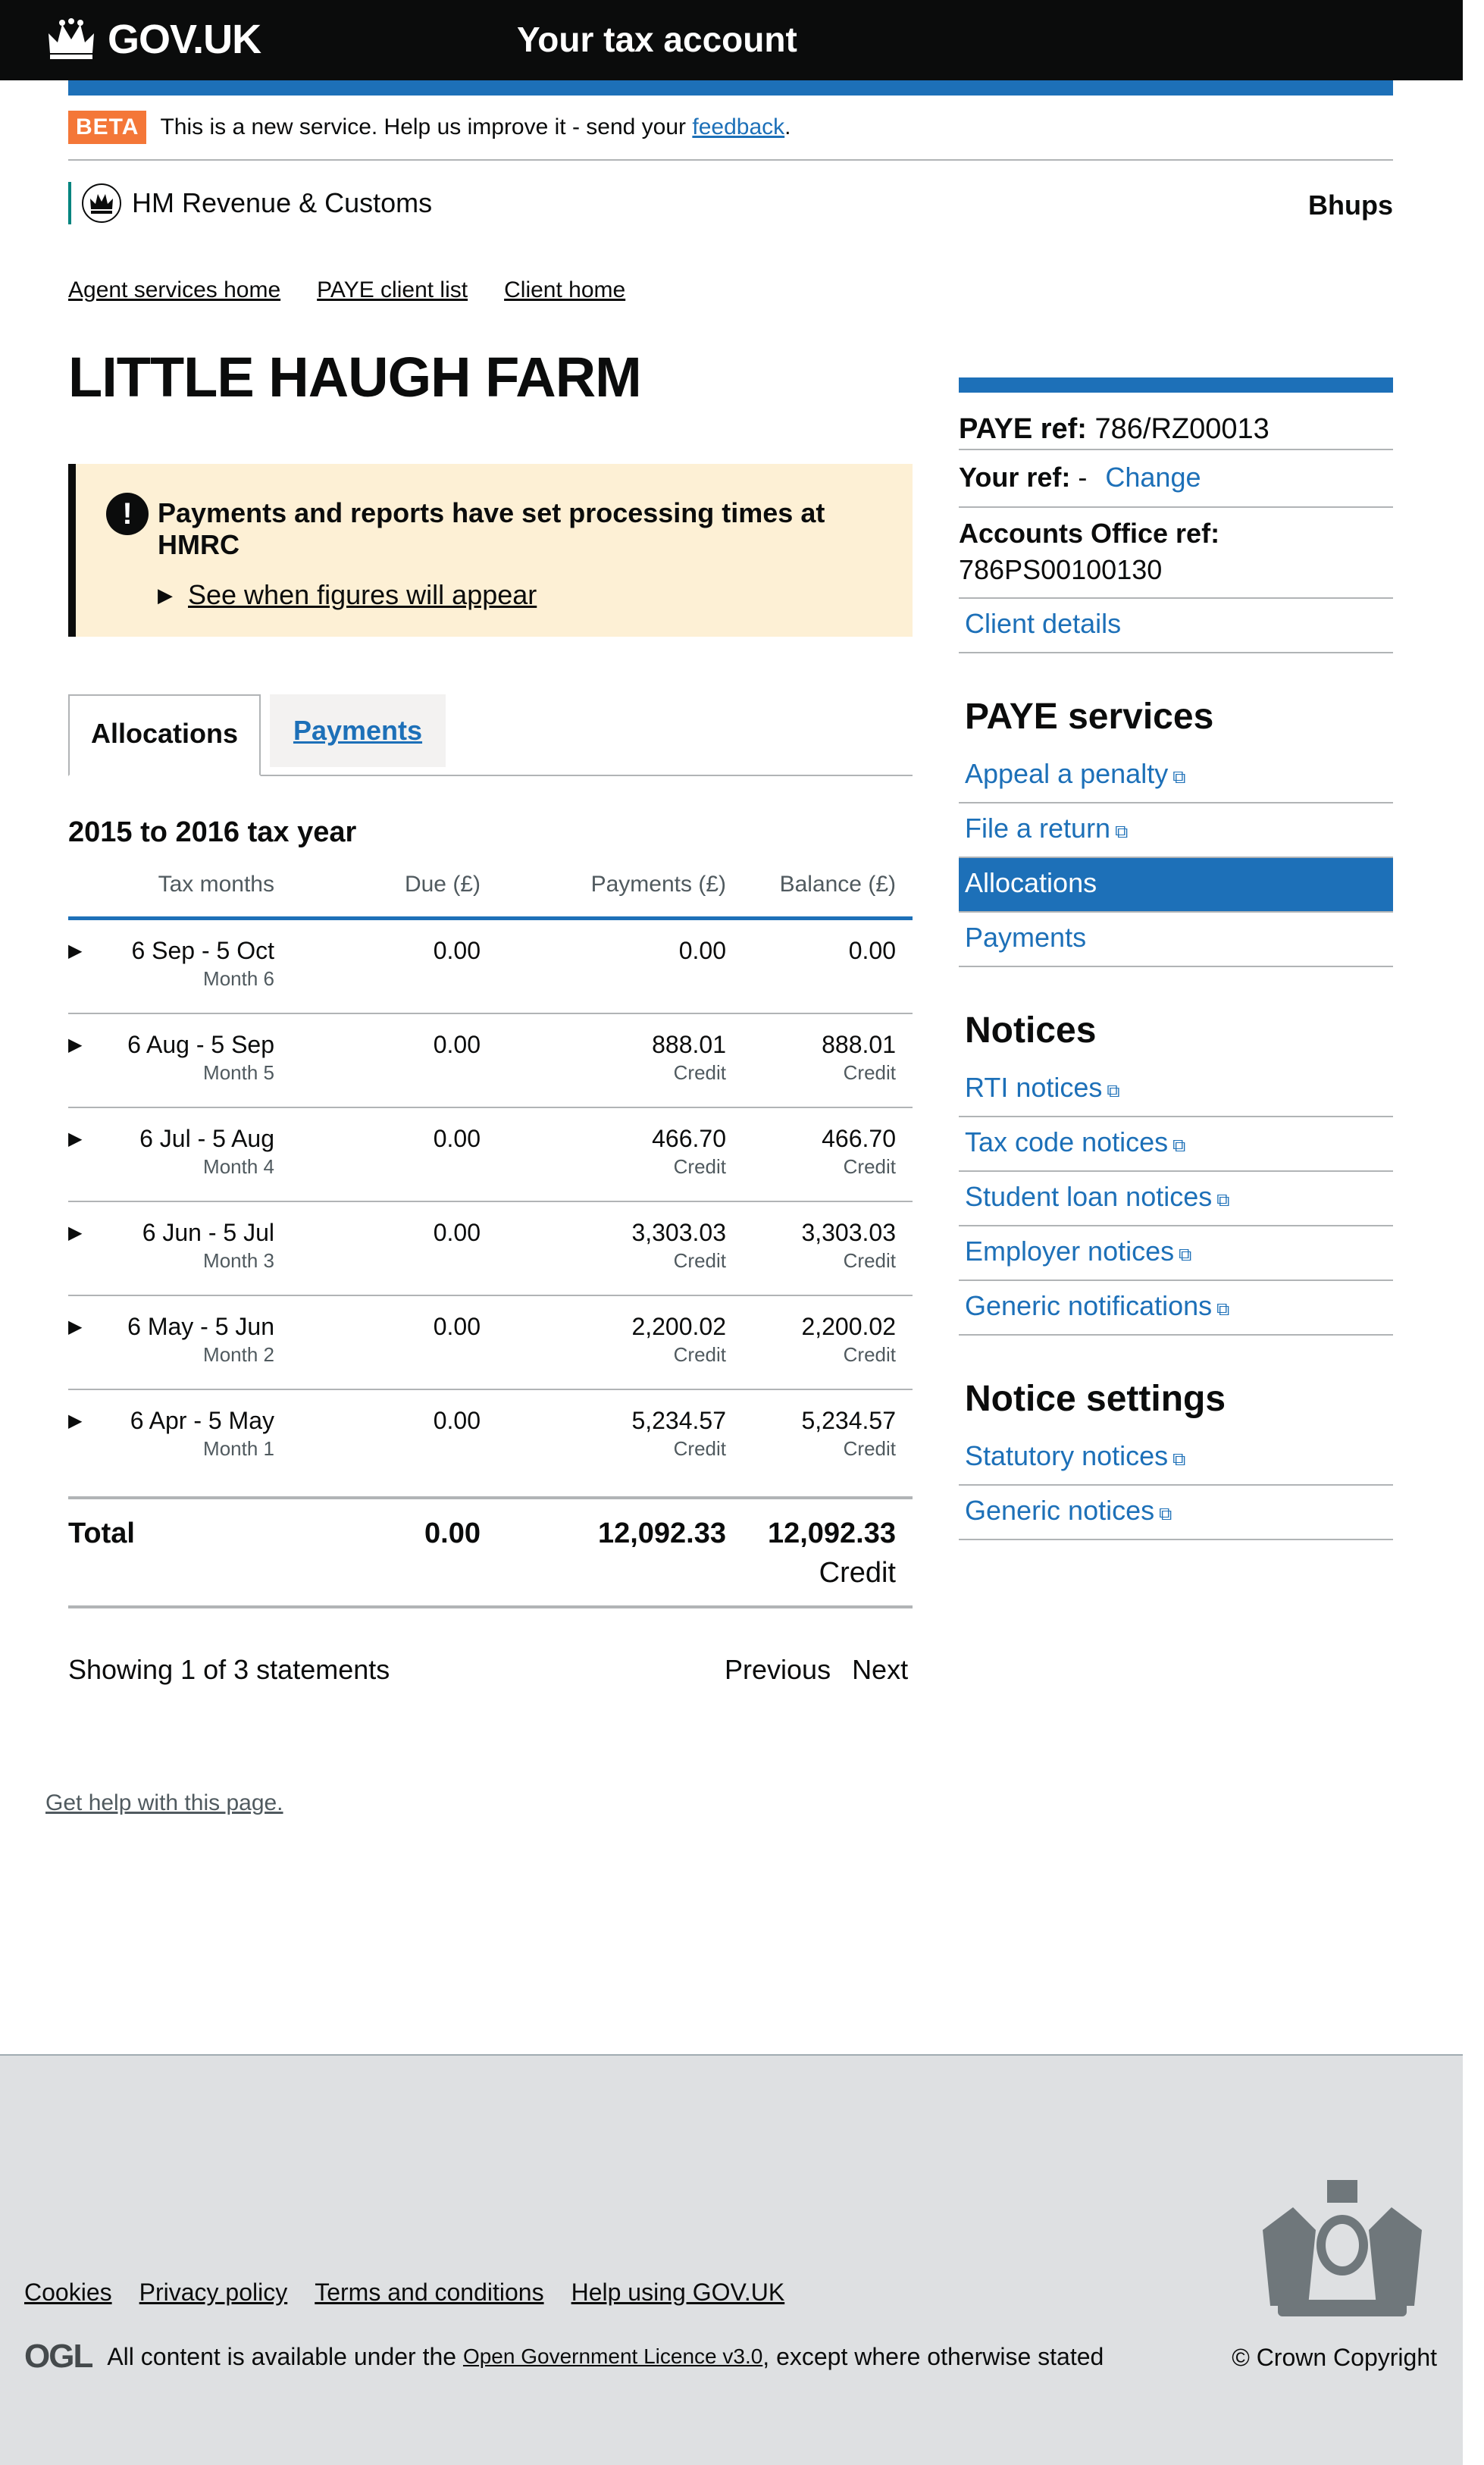  Describe the element at coordinates (1350, 205) in the screenshot. I see `user-name: Bhups` at that location.